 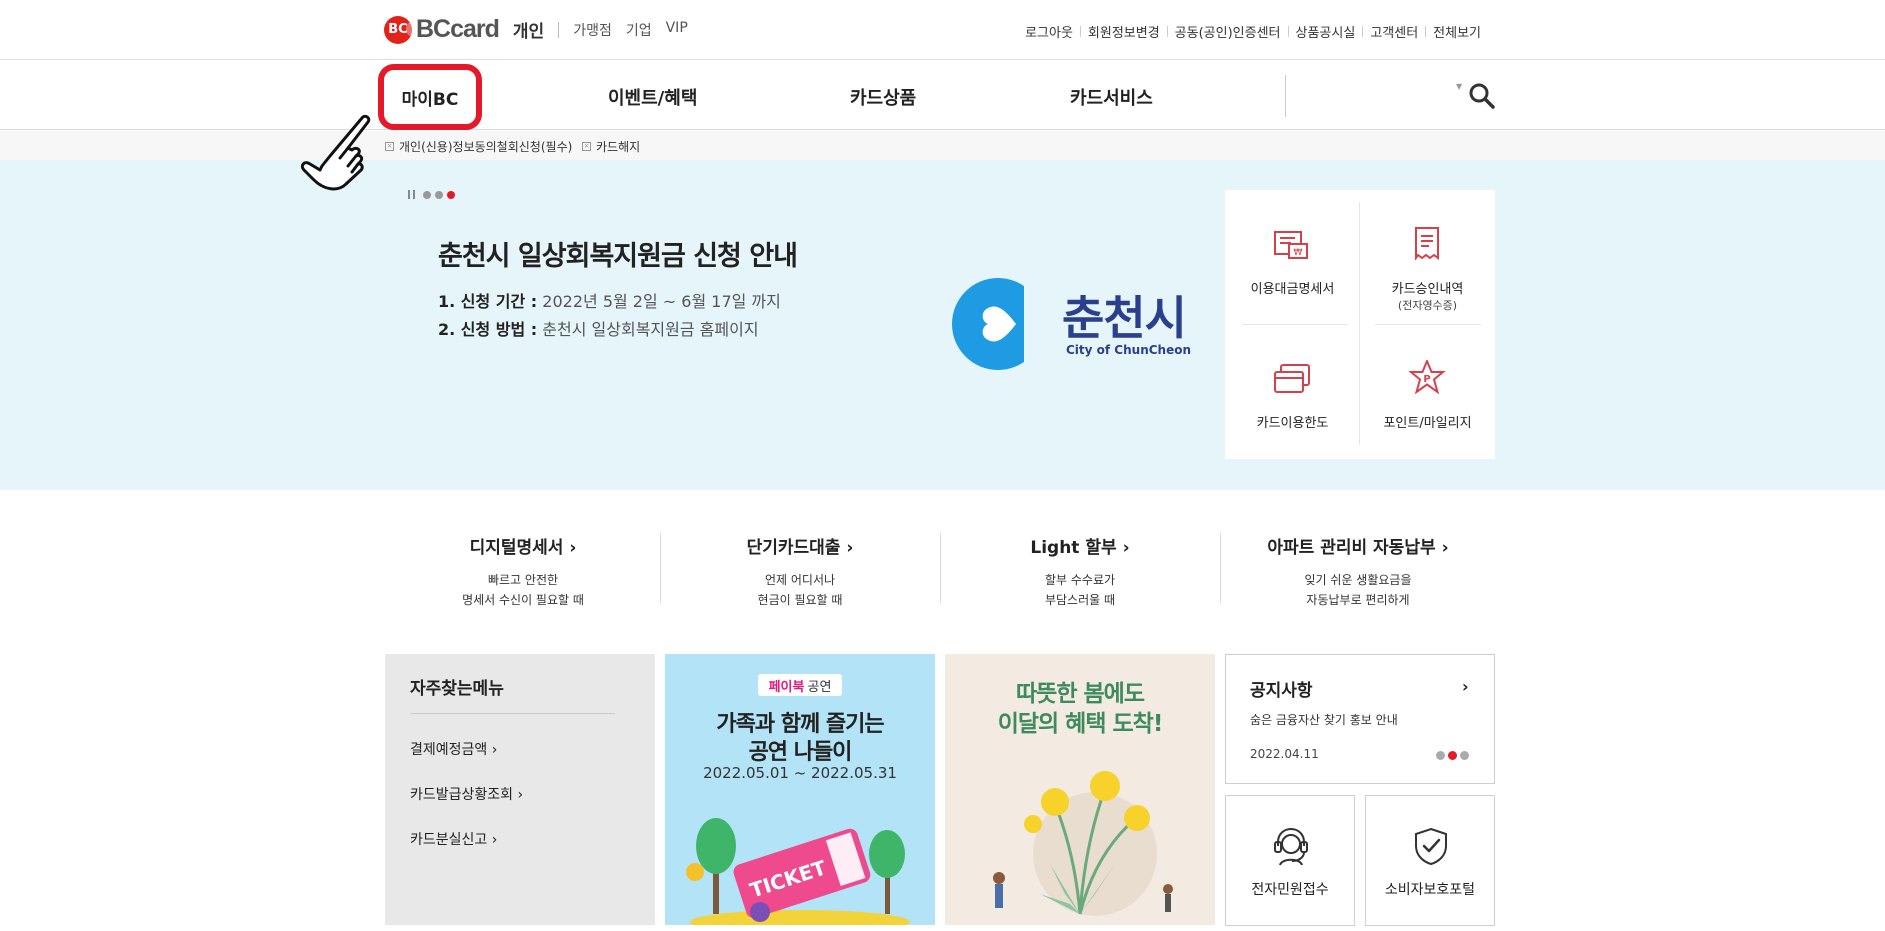 What do you see at coordinates (800, 571) in the screenshot?
I see `service-short-term-loan: 단기카드대출 › 언제 어디서나 현금이 필요할 때` at bounding box center [800, 571].